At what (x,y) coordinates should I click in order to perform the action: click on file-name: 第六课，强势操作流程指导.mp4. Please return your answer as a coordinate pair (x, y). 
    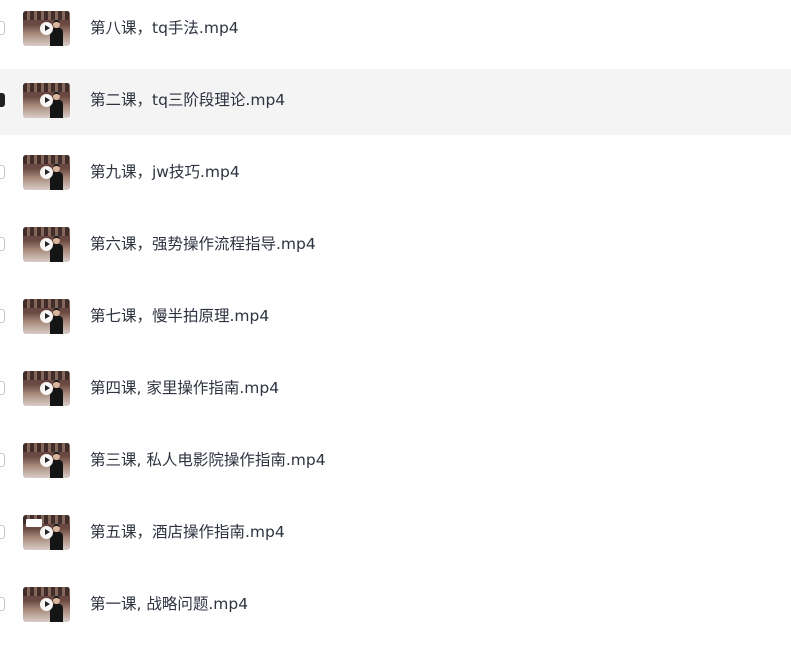
    Looking at the image, I should click on (203, 244).